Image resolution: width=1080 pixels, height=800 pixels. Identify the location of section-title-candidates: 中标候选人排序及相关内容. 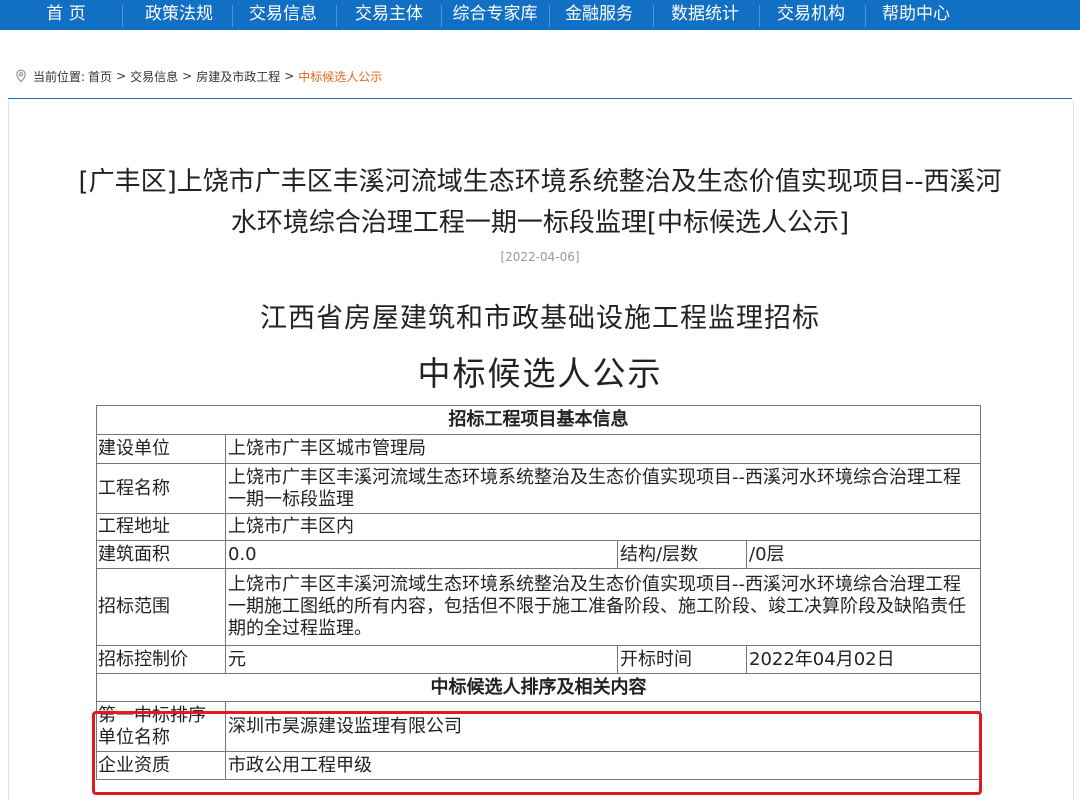
(538, 687).